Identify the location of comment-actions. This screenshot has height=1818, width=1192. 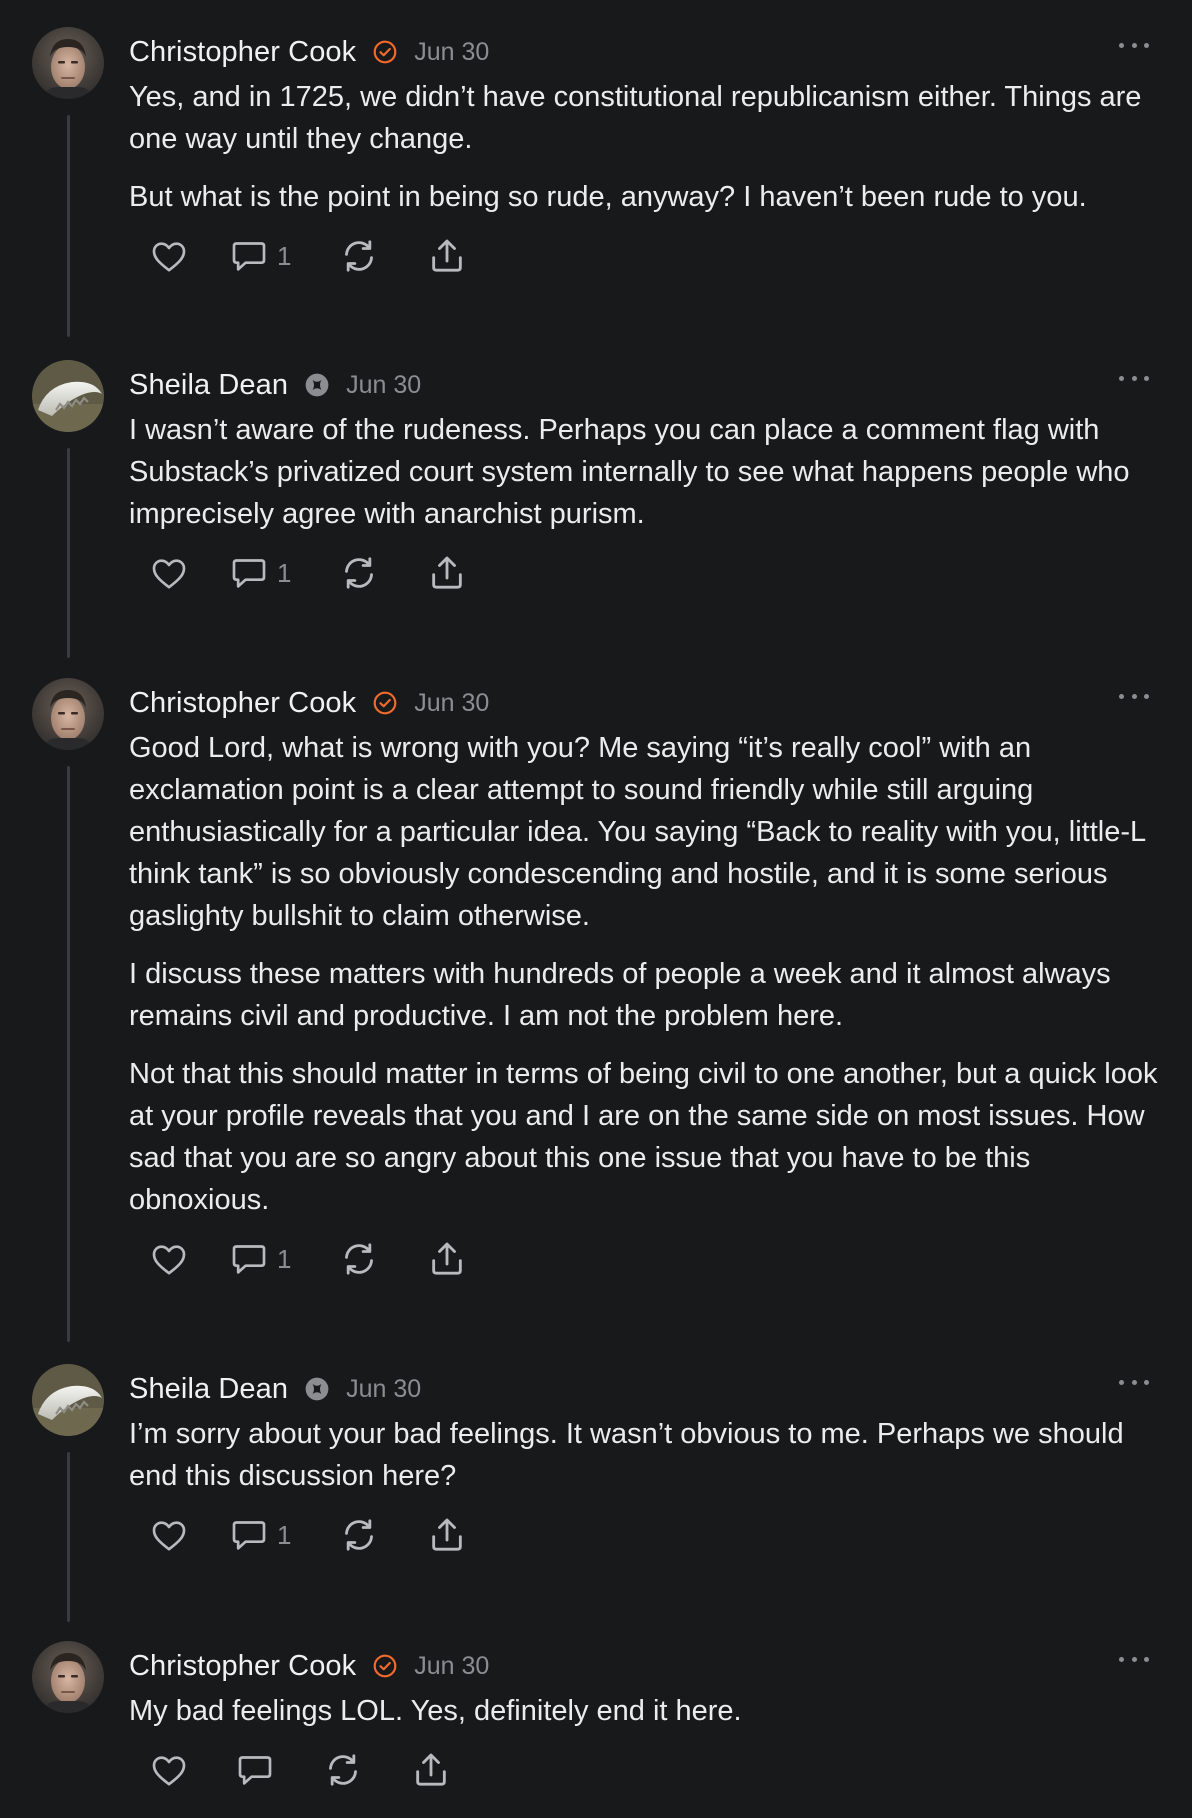
(659, 1770).